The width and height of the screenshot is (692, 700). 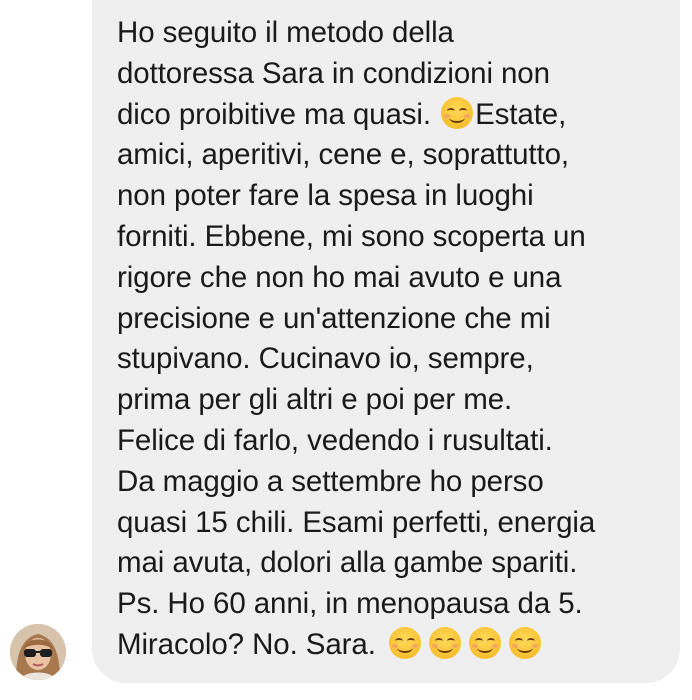 I want to click on message-line: precisione e un'attenzione che mi, so click(x=334, y=318).